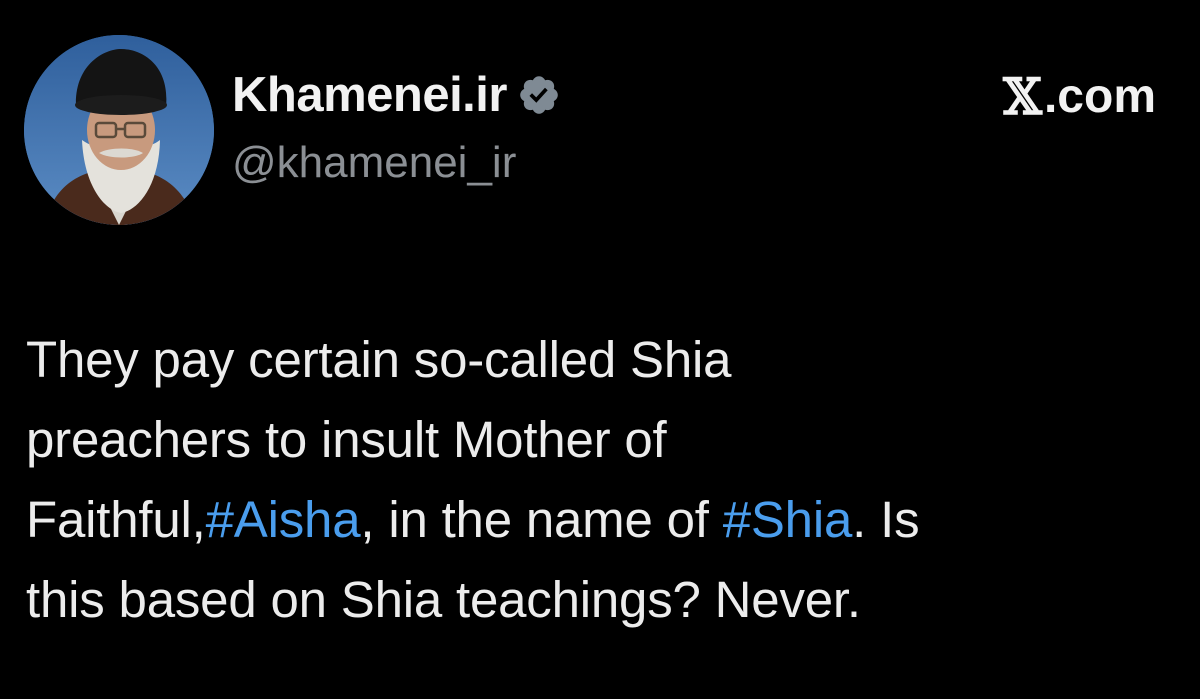  I want to click on tweet-text-segment: , in the name of, so click(541, 519).